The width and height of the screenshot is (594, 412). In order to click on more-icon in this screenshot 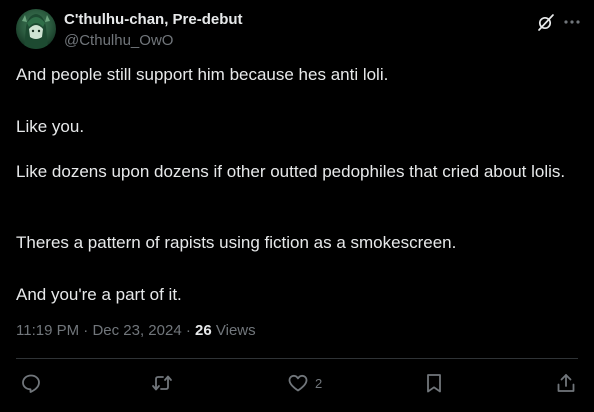, I will do `click(572, 22)`.